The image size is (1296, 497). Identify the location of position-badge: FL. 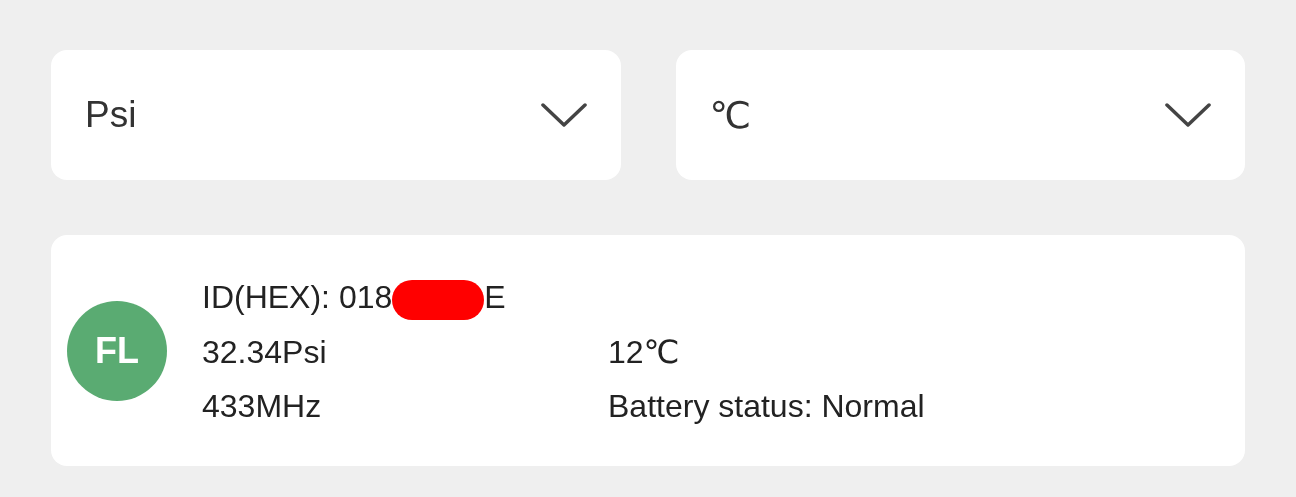
(117, 350).